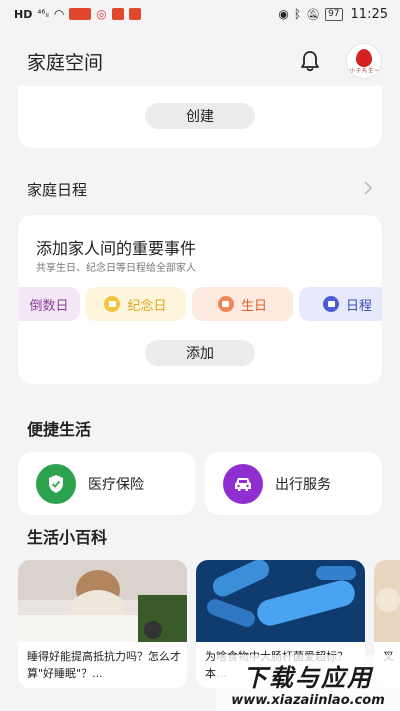 This screenshot has width=400, height=711. Describe the element at coordinates (364, 71) in the screenshot. I see `avatar-caption: 小 子 先 生 ~` at that location.